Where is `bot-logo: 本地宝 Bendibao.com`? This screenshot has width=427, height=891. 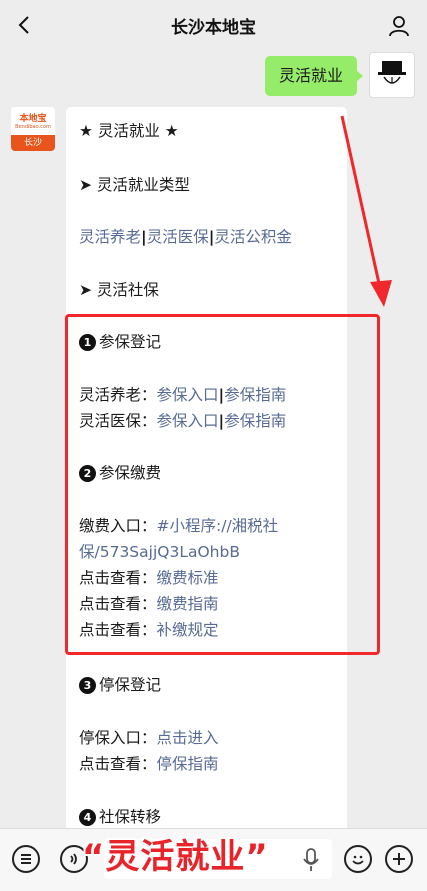 bot-logo: 本地宝 Bendibao.com is located at coordinates (33, 121).